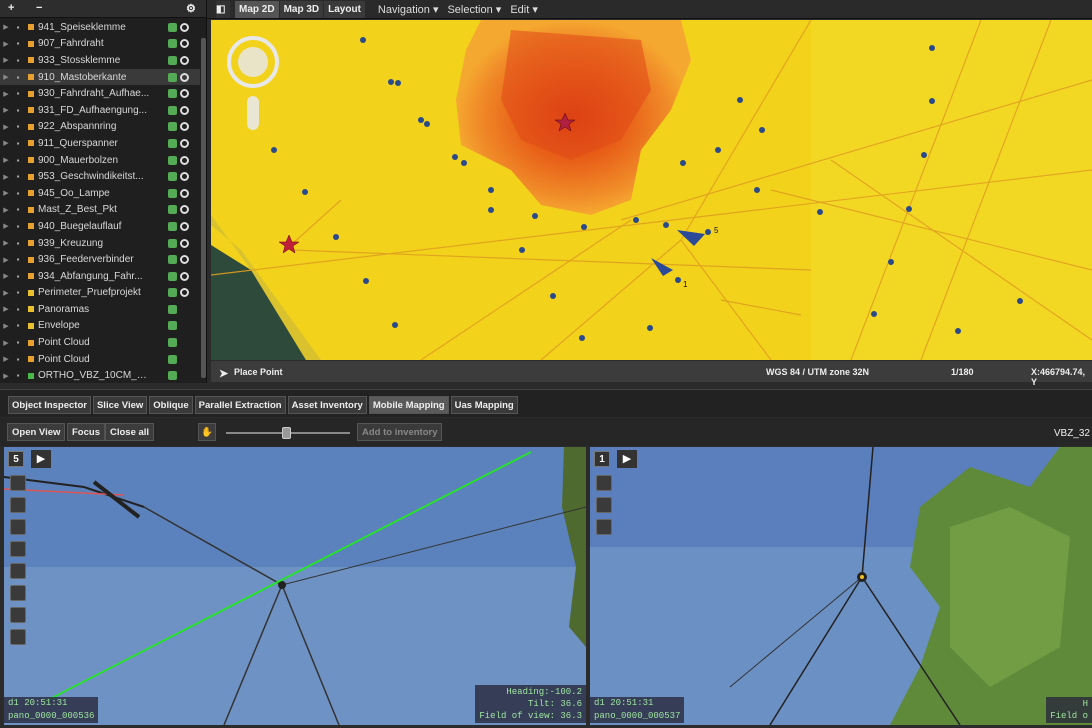 The image size is (1092, 728). I want to click on tab-mobile-mapping: Mobile Mapping, so click(408, 405).